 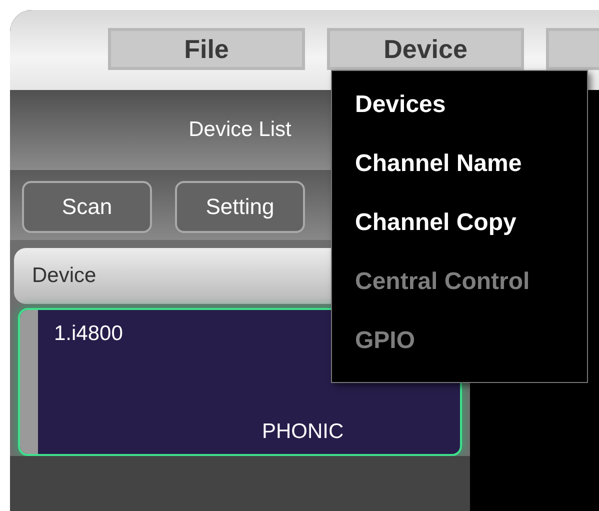 What do you see at coordinates (88, 334) in the screenshot?
I see `device-name: 1.i4800` at bounding box center [88, 334].